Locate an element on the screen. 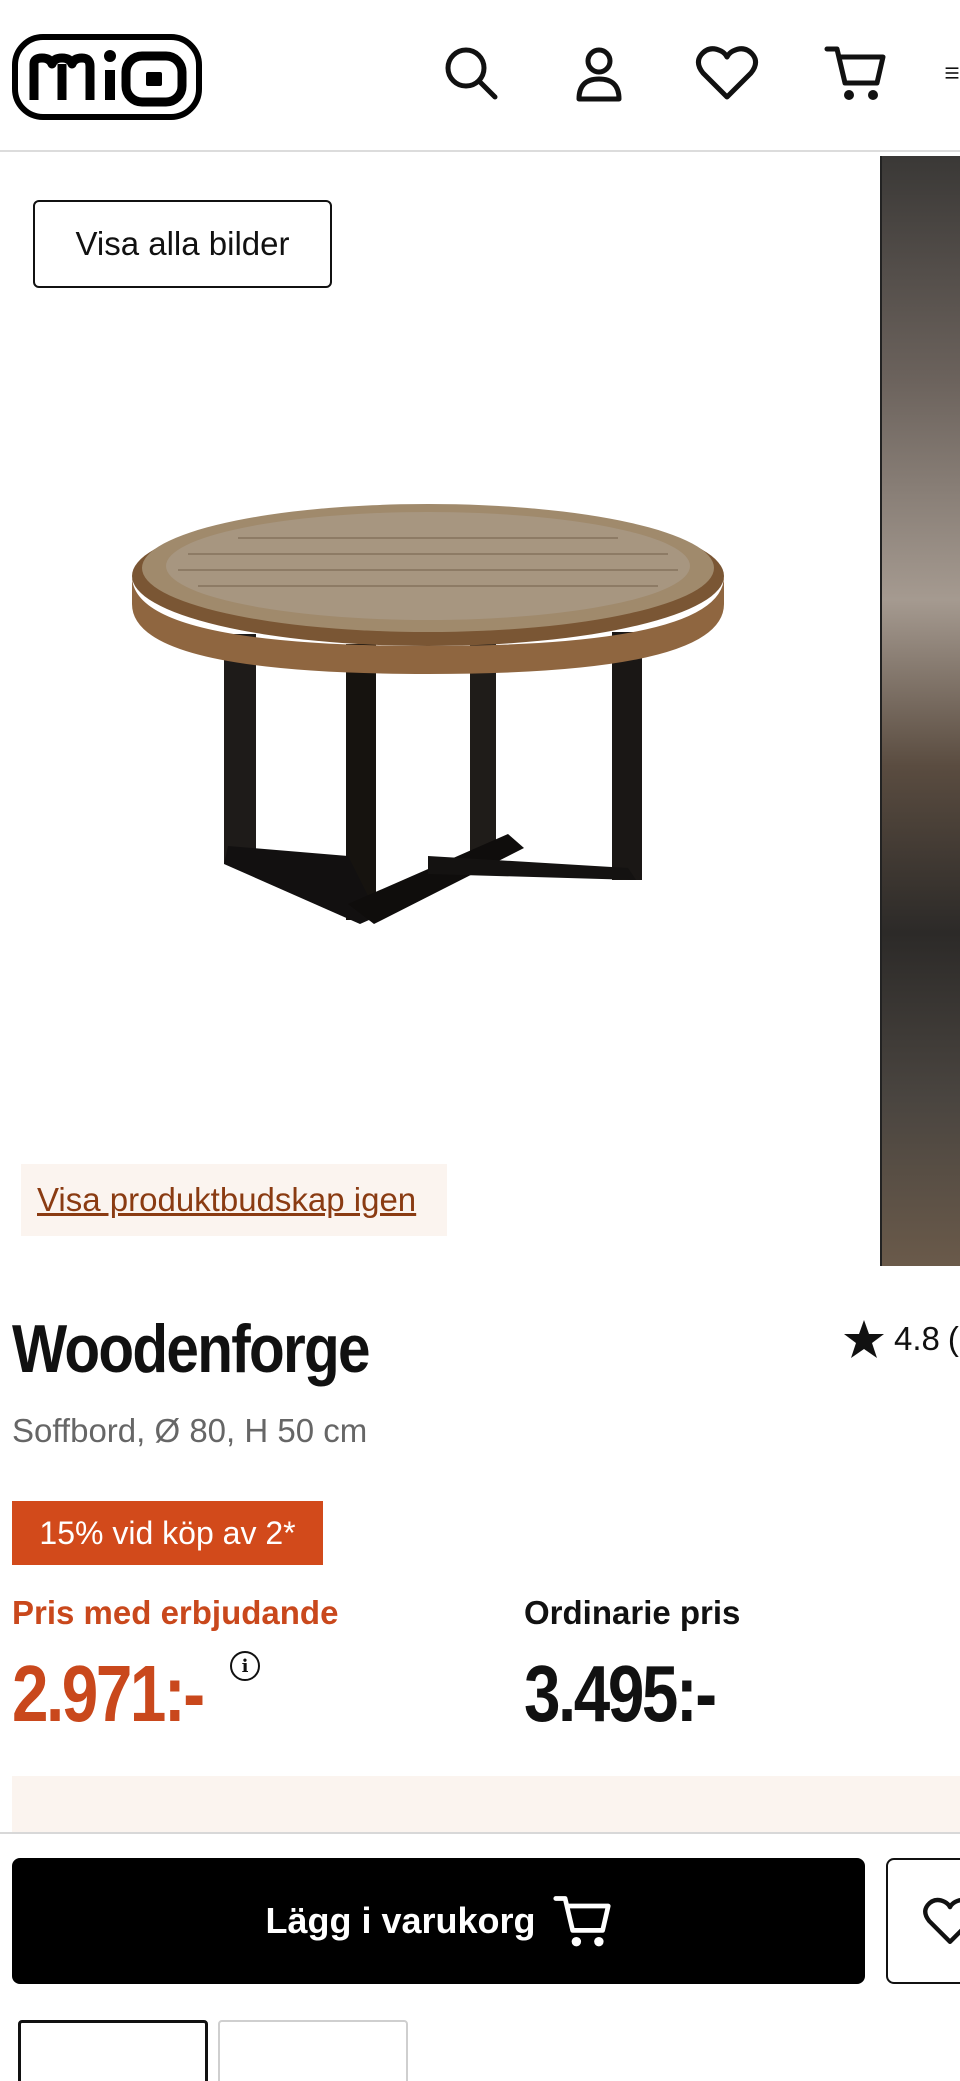  product-rating: 4.8 ( is located at coordinates (900, 1339).